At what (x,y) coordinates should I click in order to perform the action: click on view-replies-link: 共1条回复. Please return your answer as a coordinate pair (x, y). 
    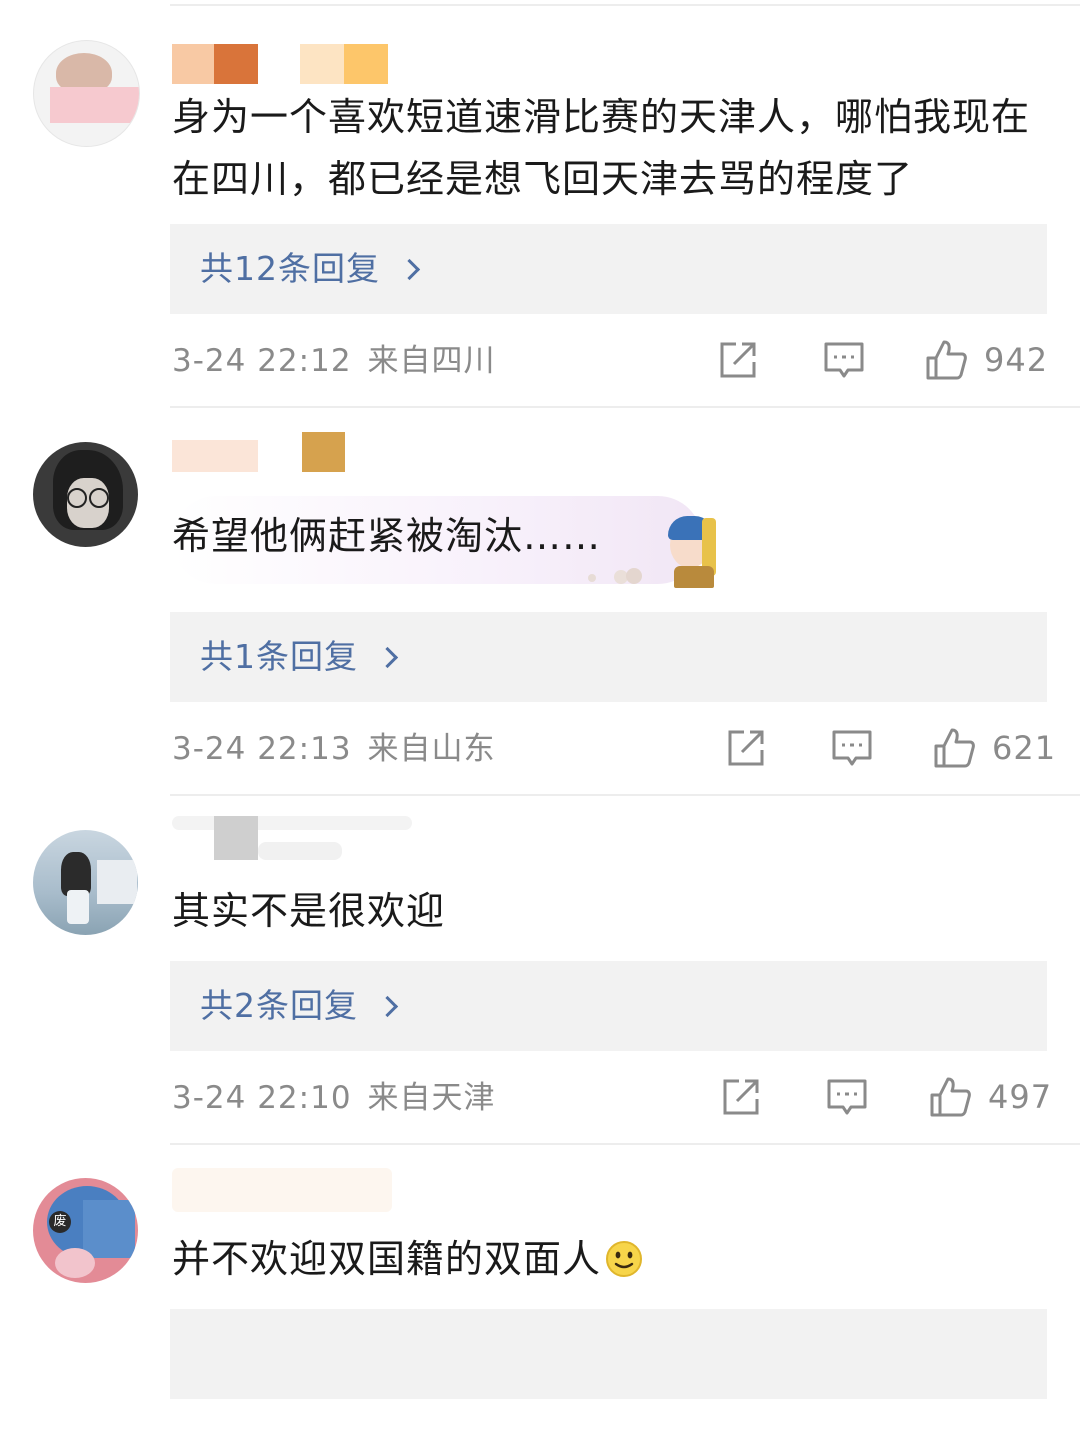
    Looking at the image, I should click on (299, 657).